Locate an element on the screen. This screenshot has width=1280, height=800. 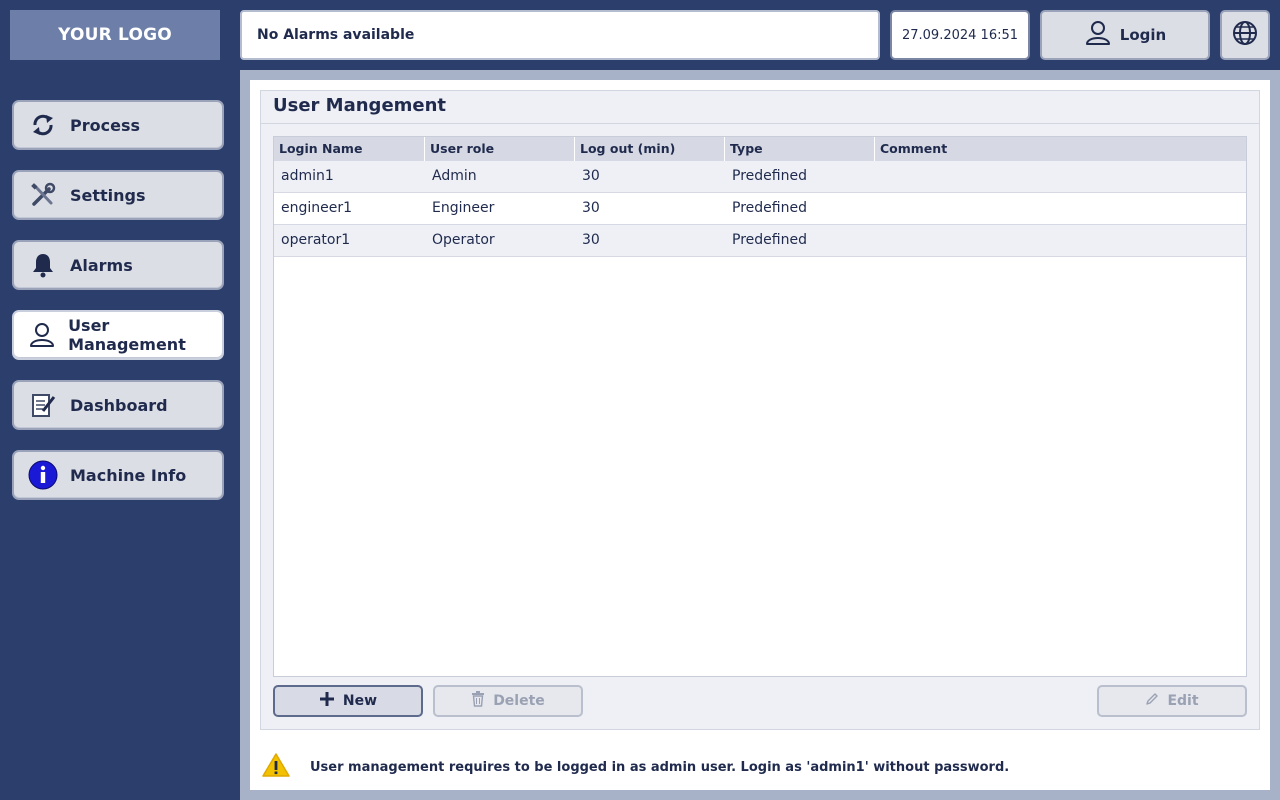
cell-user-role: Engineer is located at coordinates (463, 208).